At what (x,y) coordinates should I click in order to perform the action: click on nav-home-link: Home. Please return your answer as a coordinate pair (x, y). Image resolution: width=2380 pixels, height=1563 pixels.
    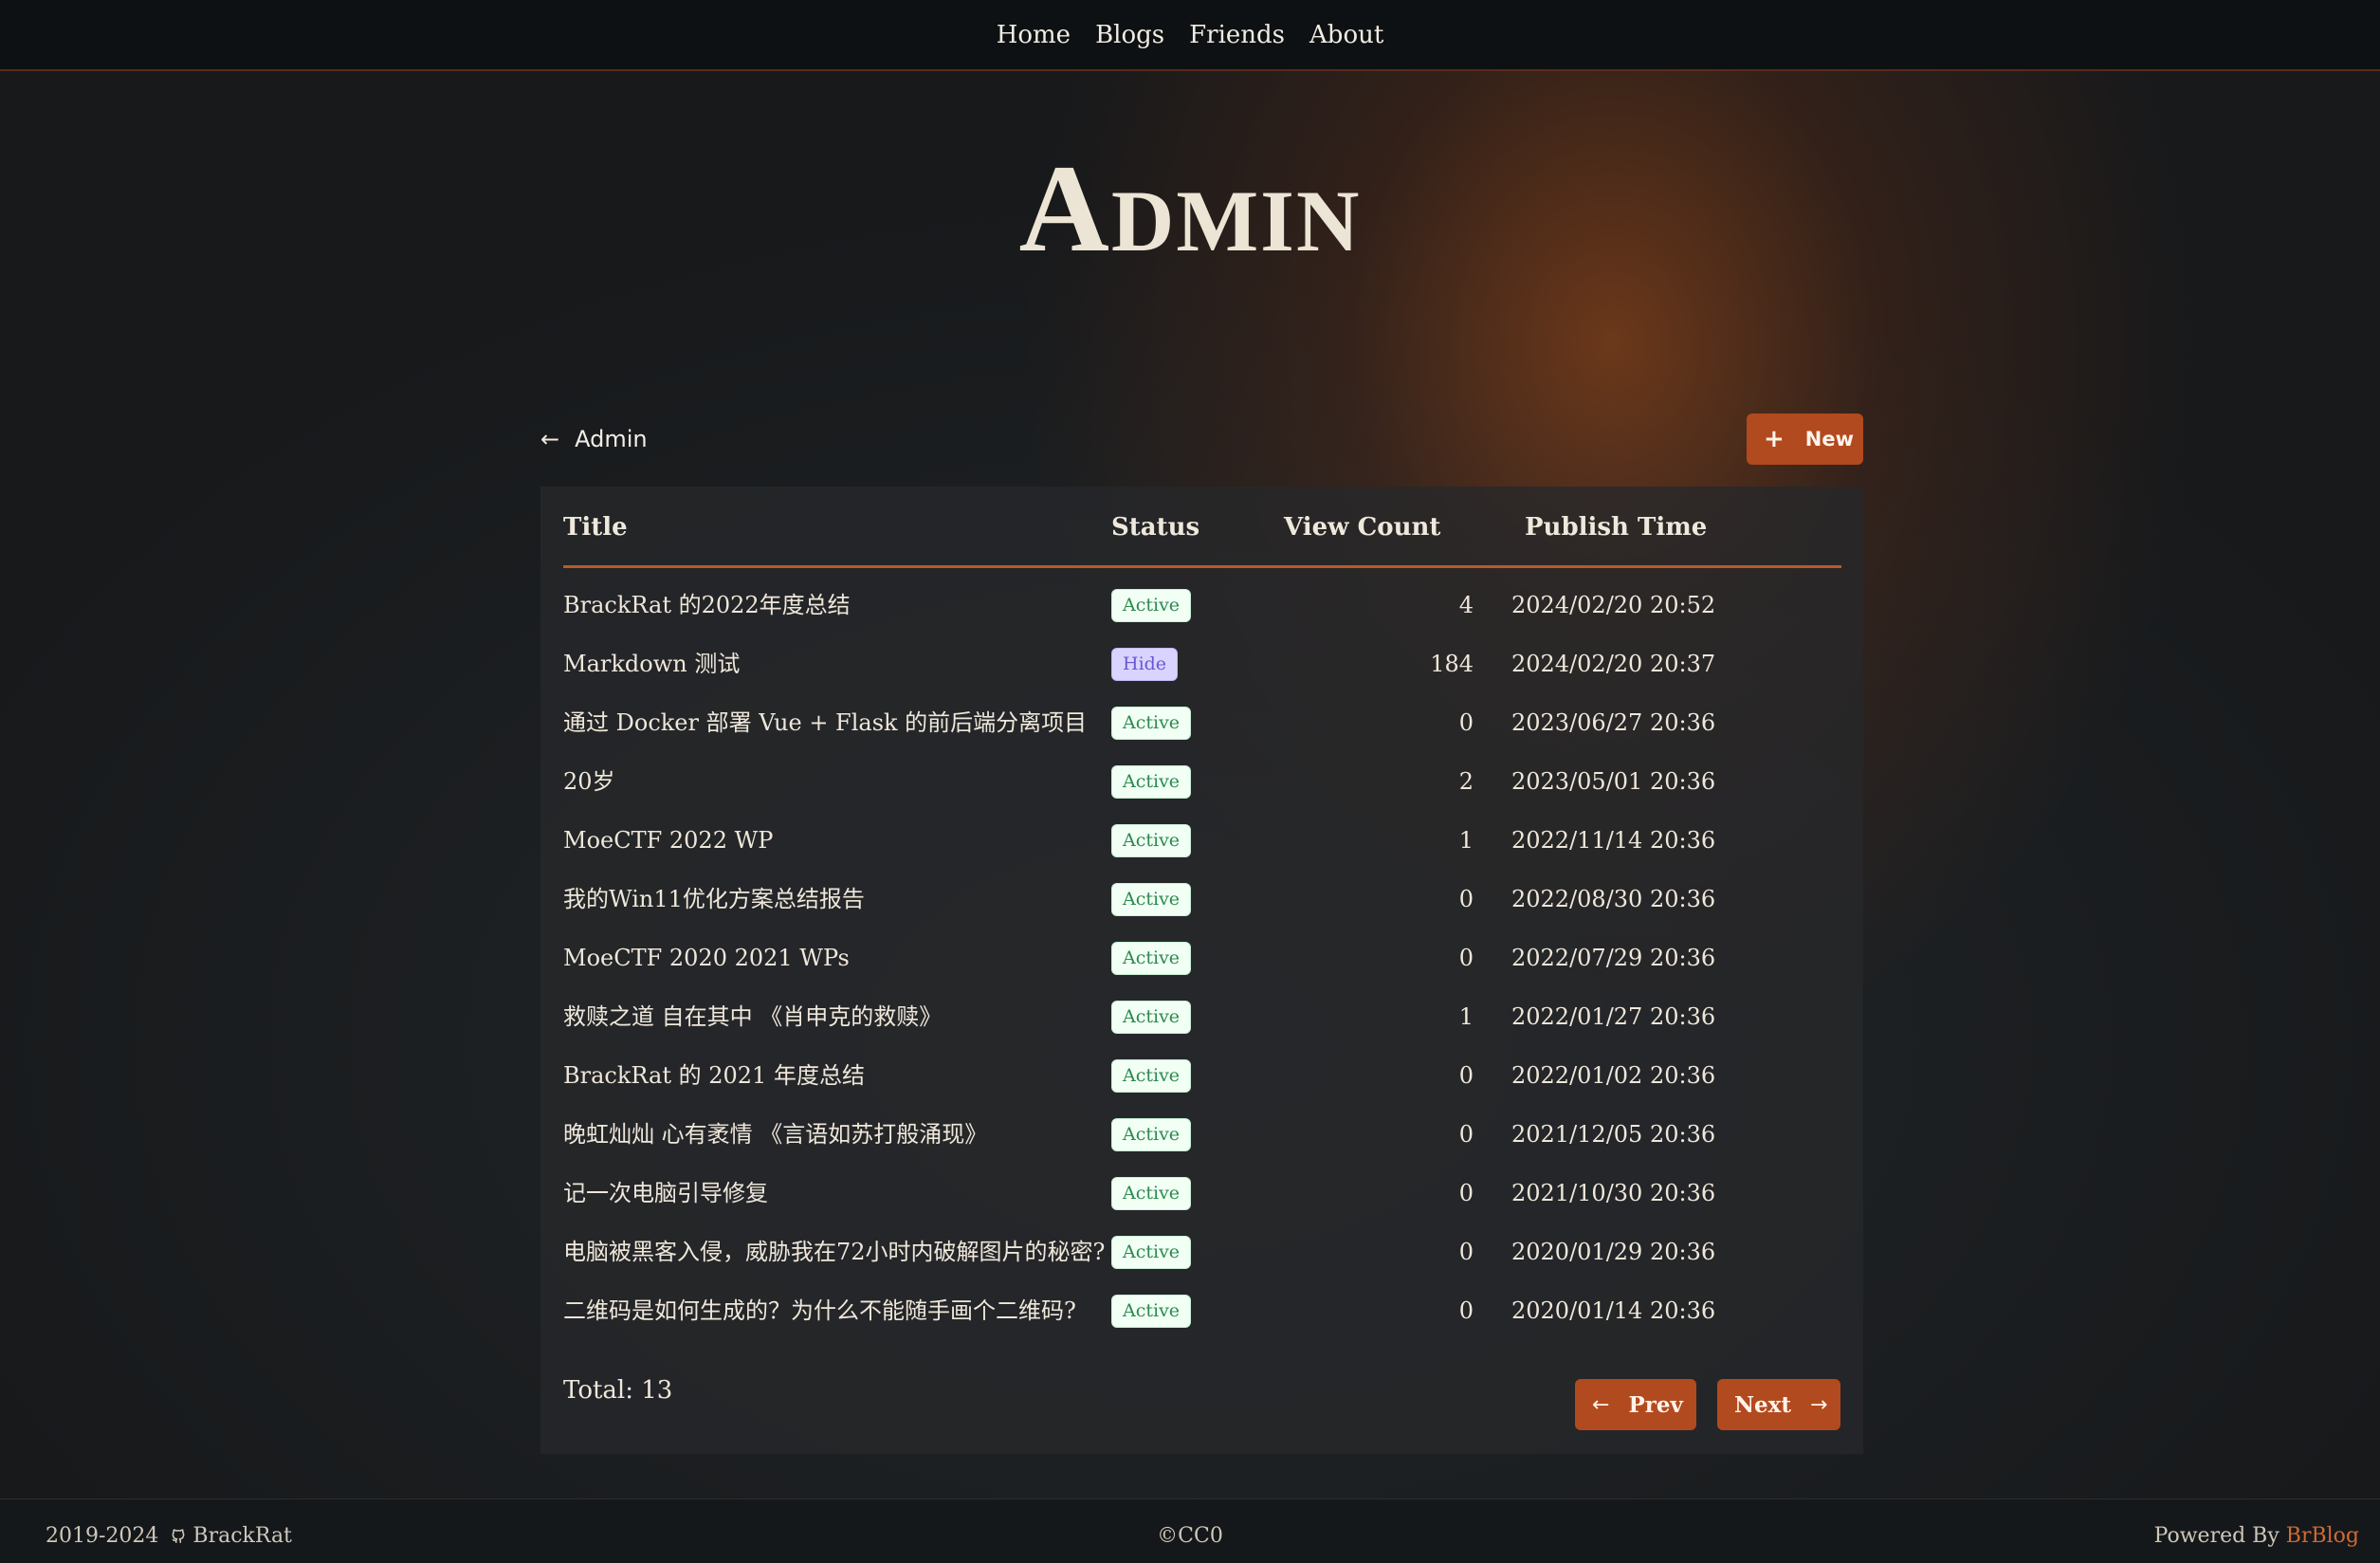
    Looking at the image, I should click on (1034, 35).